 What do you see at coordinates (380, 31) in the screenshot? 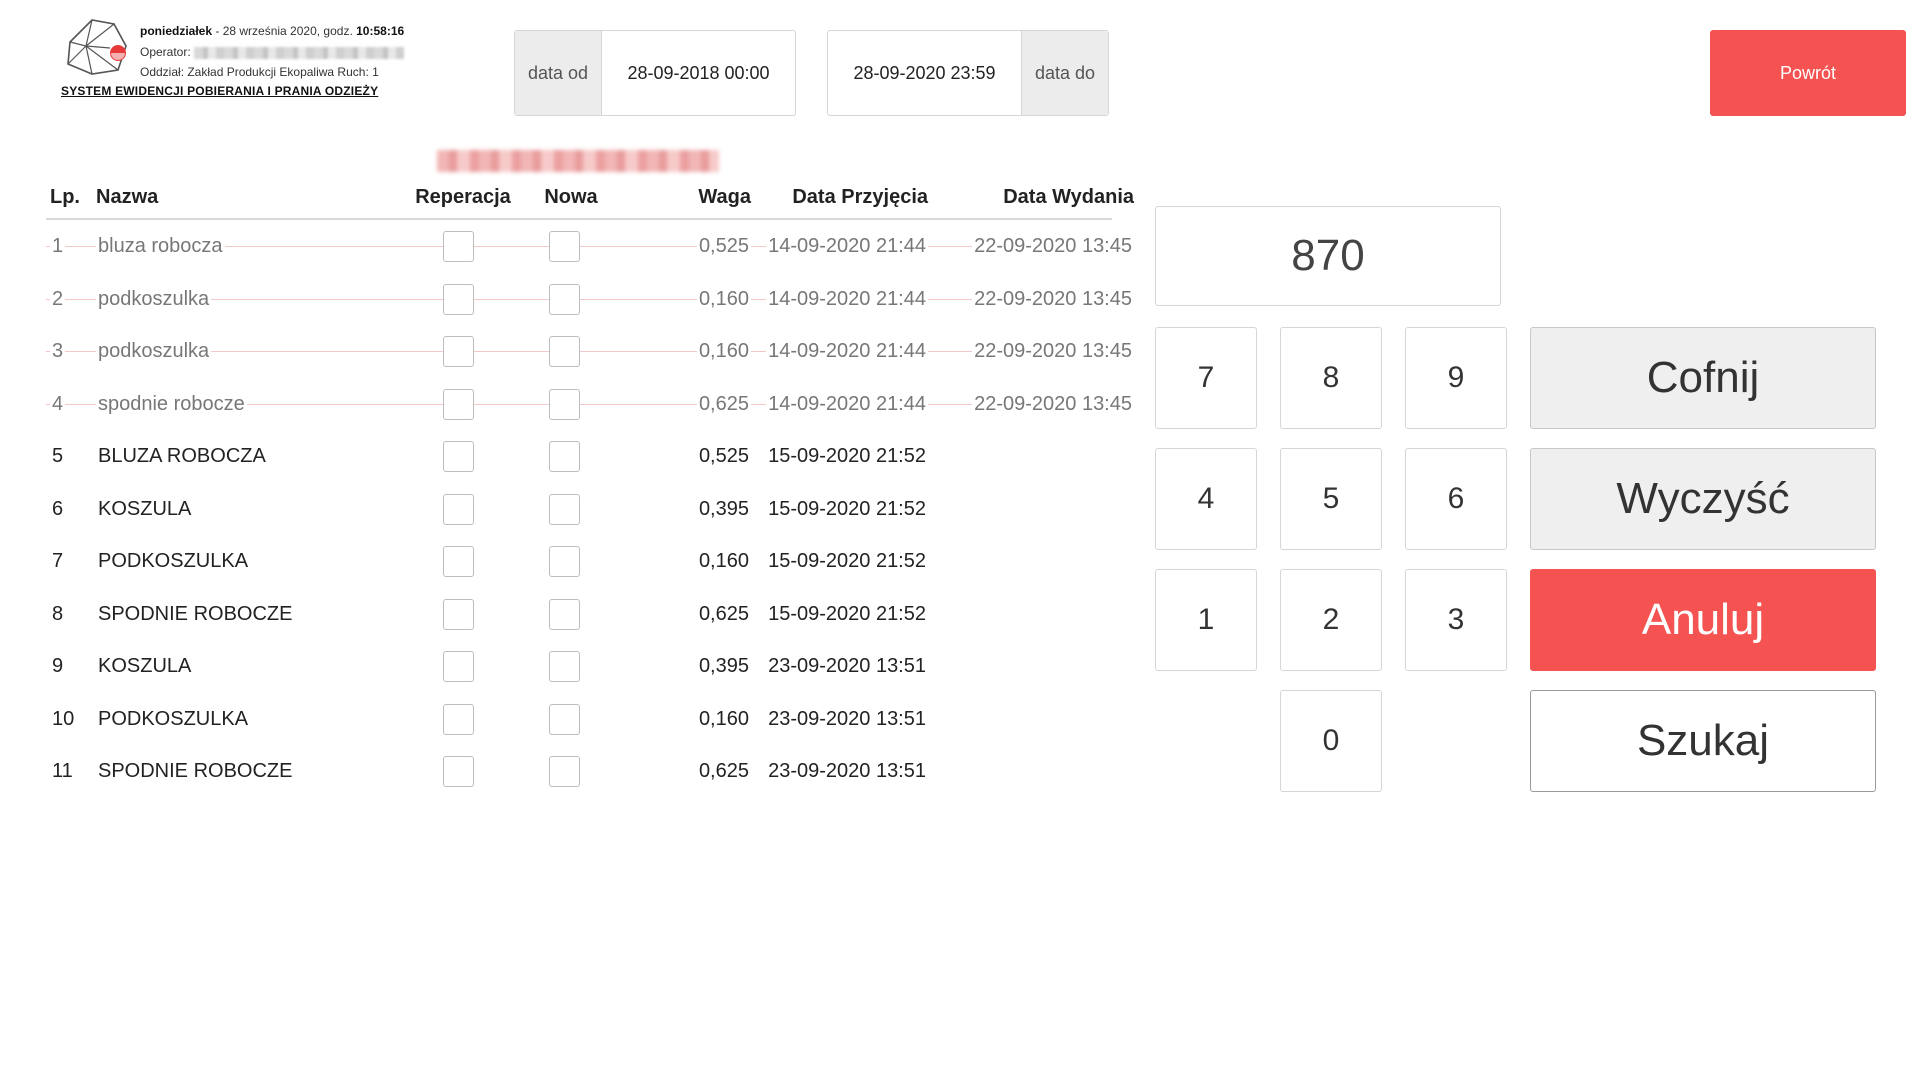
I see `header-time: 10:58:16` at bounding box center [380, 31].